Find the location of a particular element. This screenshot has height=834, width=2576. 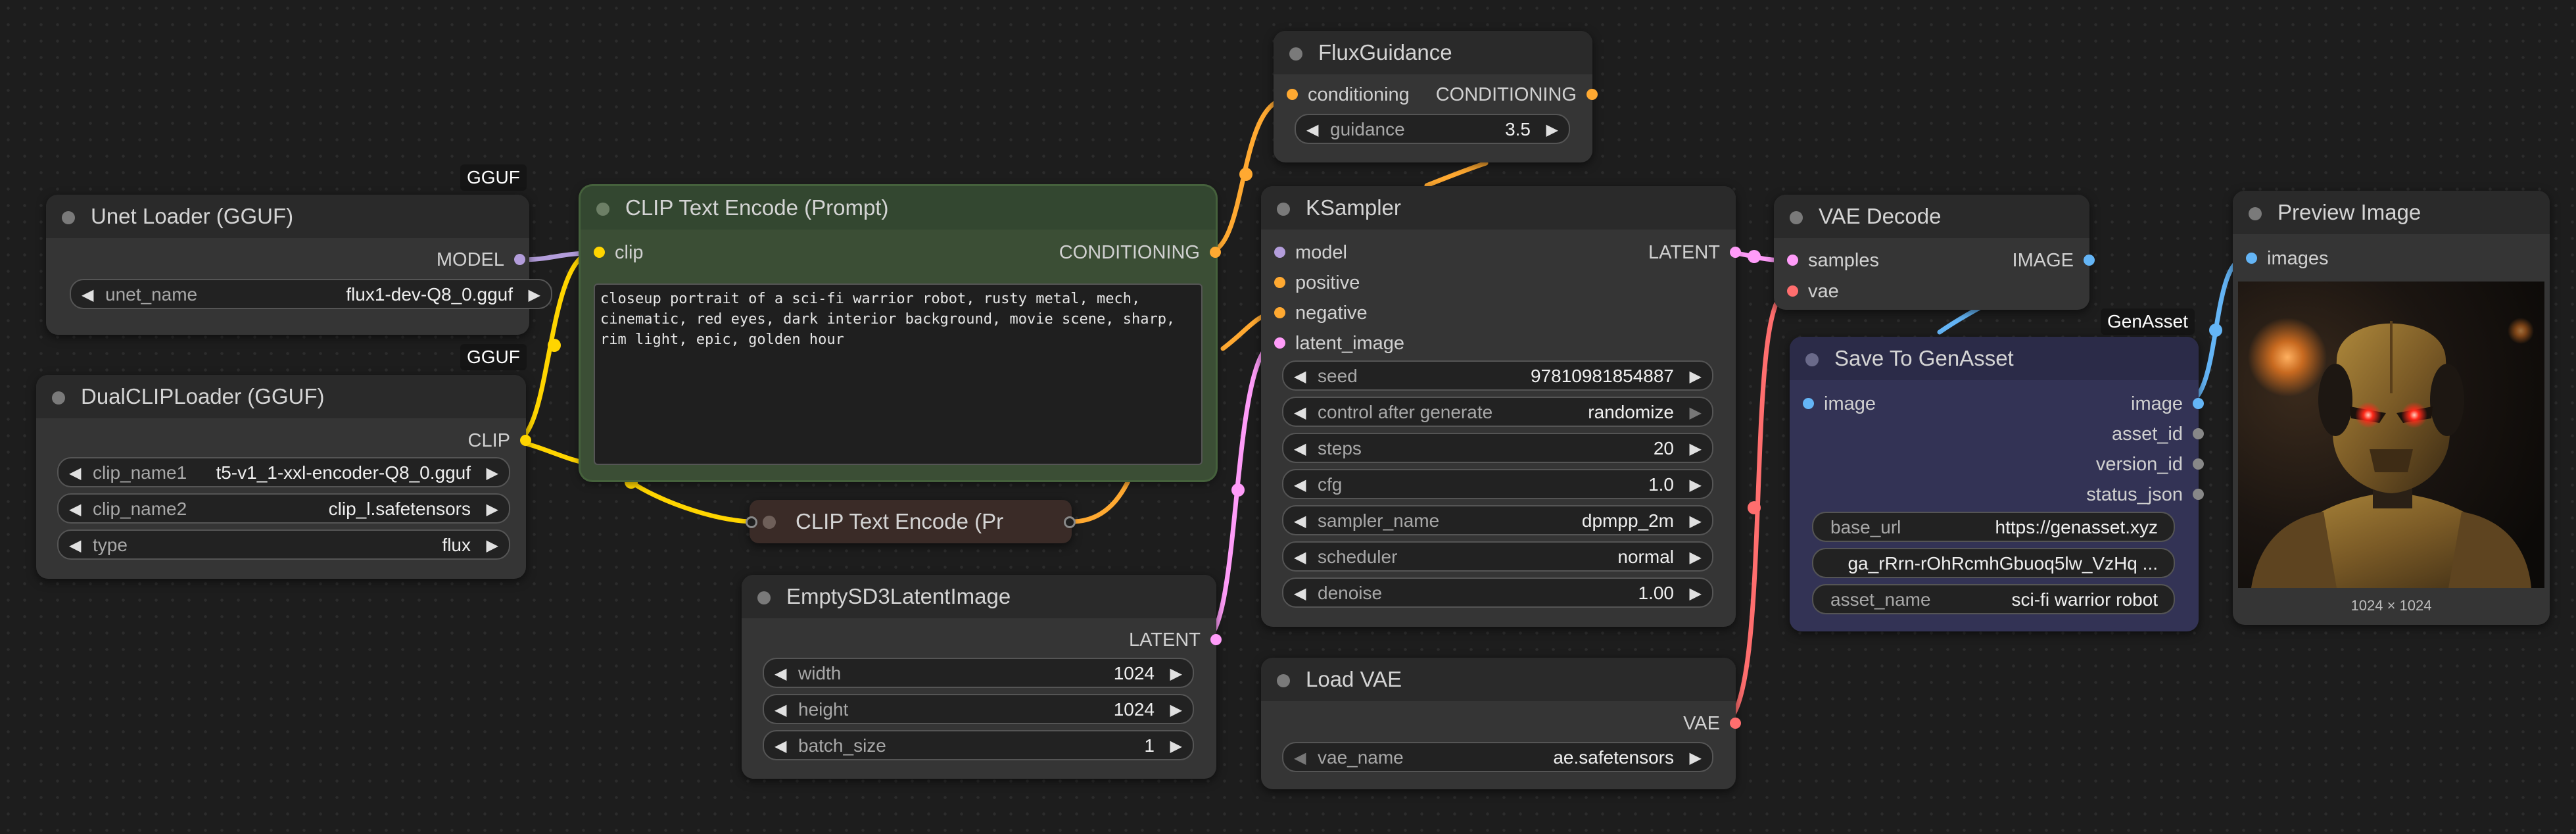

node-title-bar: Preview Image is located at coordinates (2391, 213).